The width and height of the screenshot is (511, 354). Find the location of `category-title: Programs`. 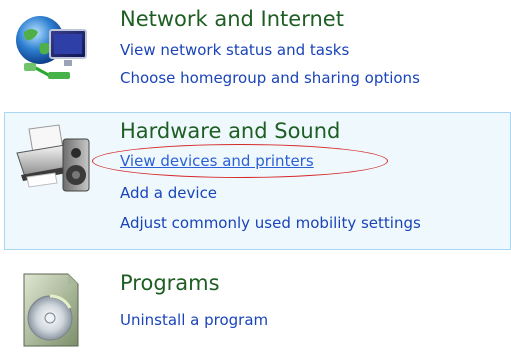

category-title: Programs is located at coordinates (170, 283).